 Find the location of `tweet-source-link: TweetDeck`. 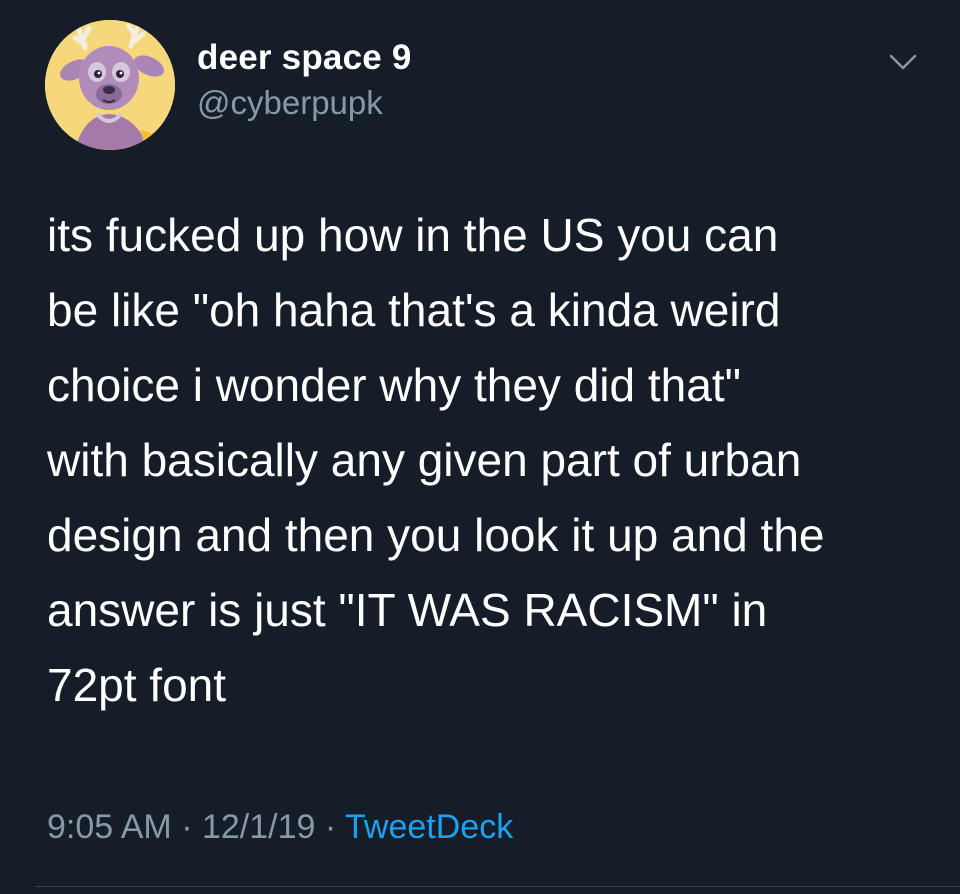

tweet-source-link: TweetDeck is located at coordinates (429, 827).